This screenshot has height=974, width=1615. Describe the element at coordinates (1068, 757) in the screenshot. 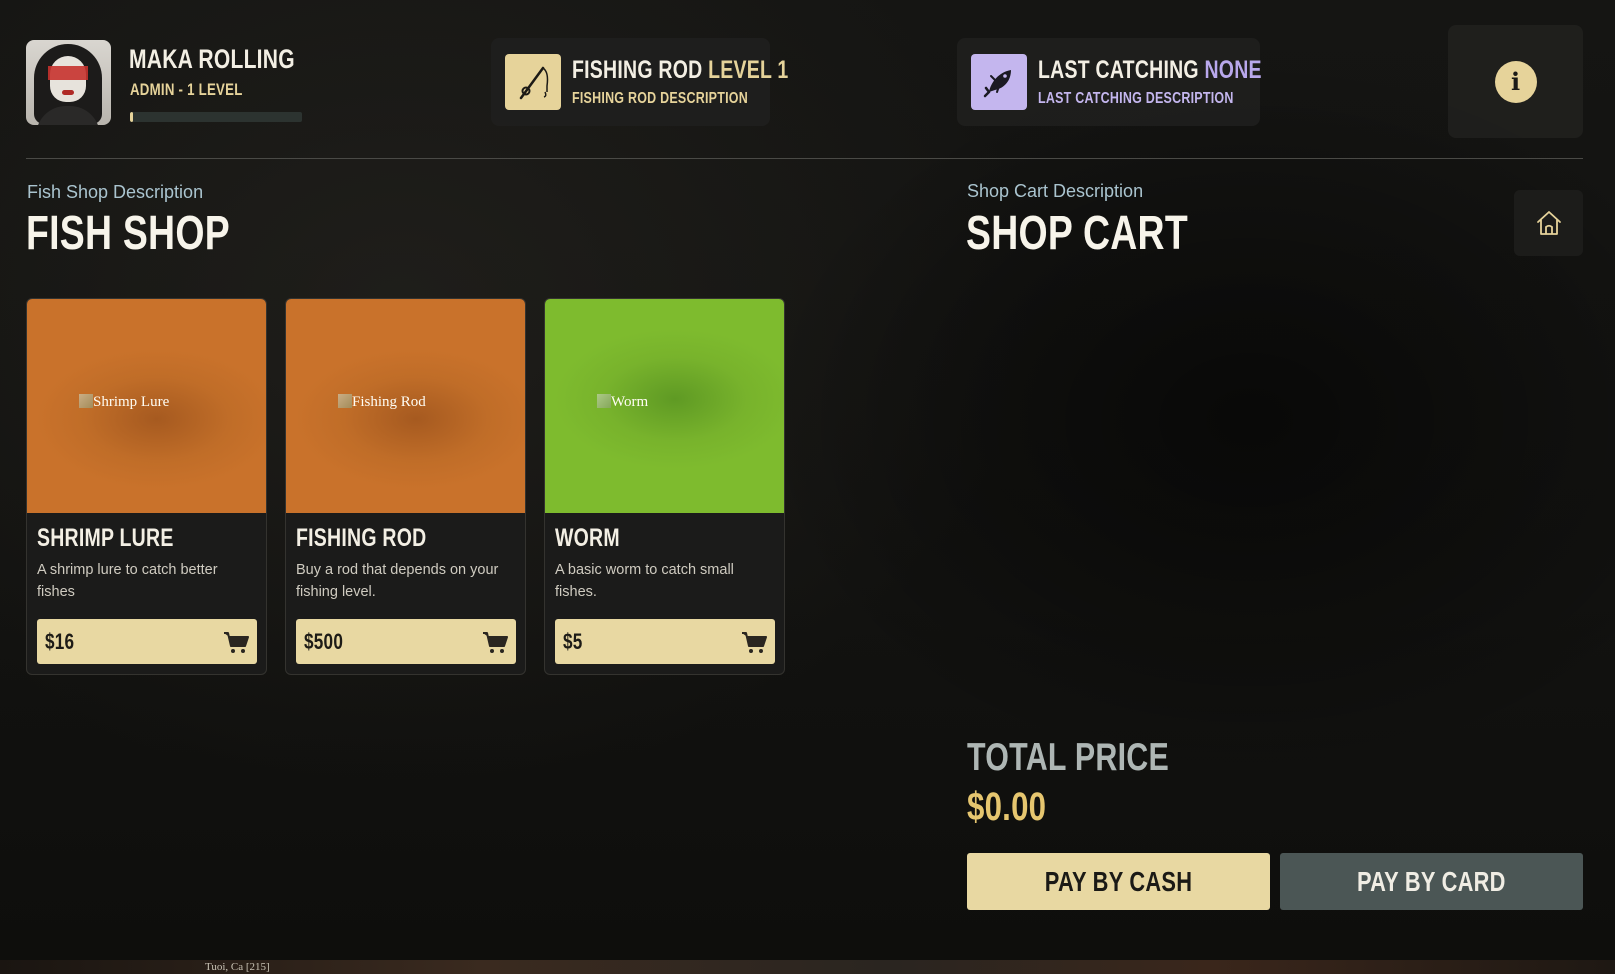

I see `total-price-label: TOTAL PRICE` at that location.